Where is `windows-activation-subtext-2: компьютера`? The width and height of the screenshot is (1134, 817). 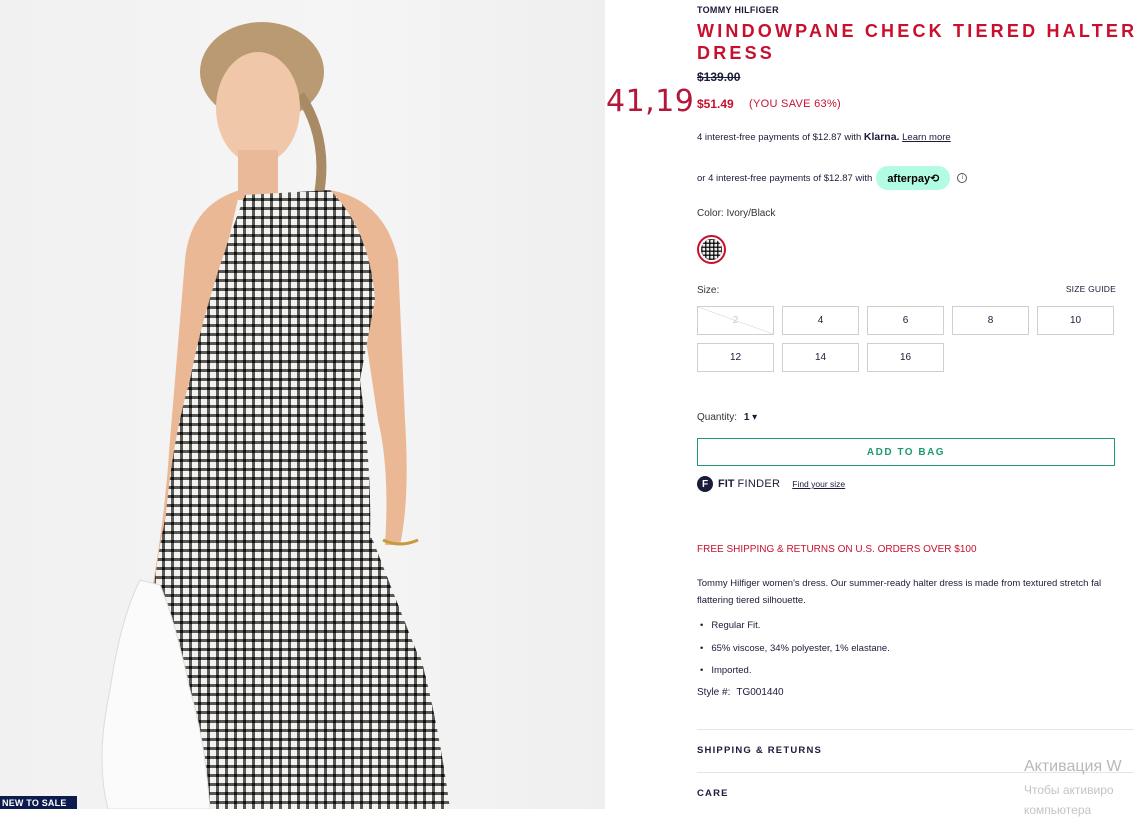 windows-activation-subtext-2: компьютера is located at coordinates (1058, 810).